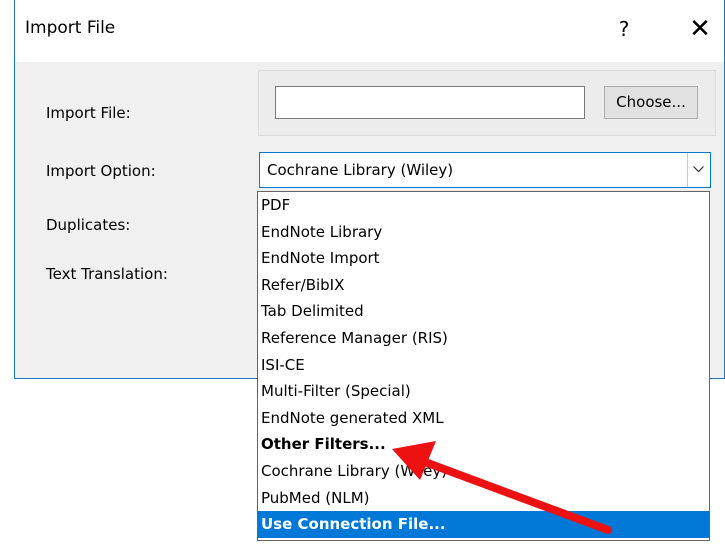 Image resolution: width=725 pixels, height=556 pixels. I want to click on combo-dropdown-button, so click(698, 170).